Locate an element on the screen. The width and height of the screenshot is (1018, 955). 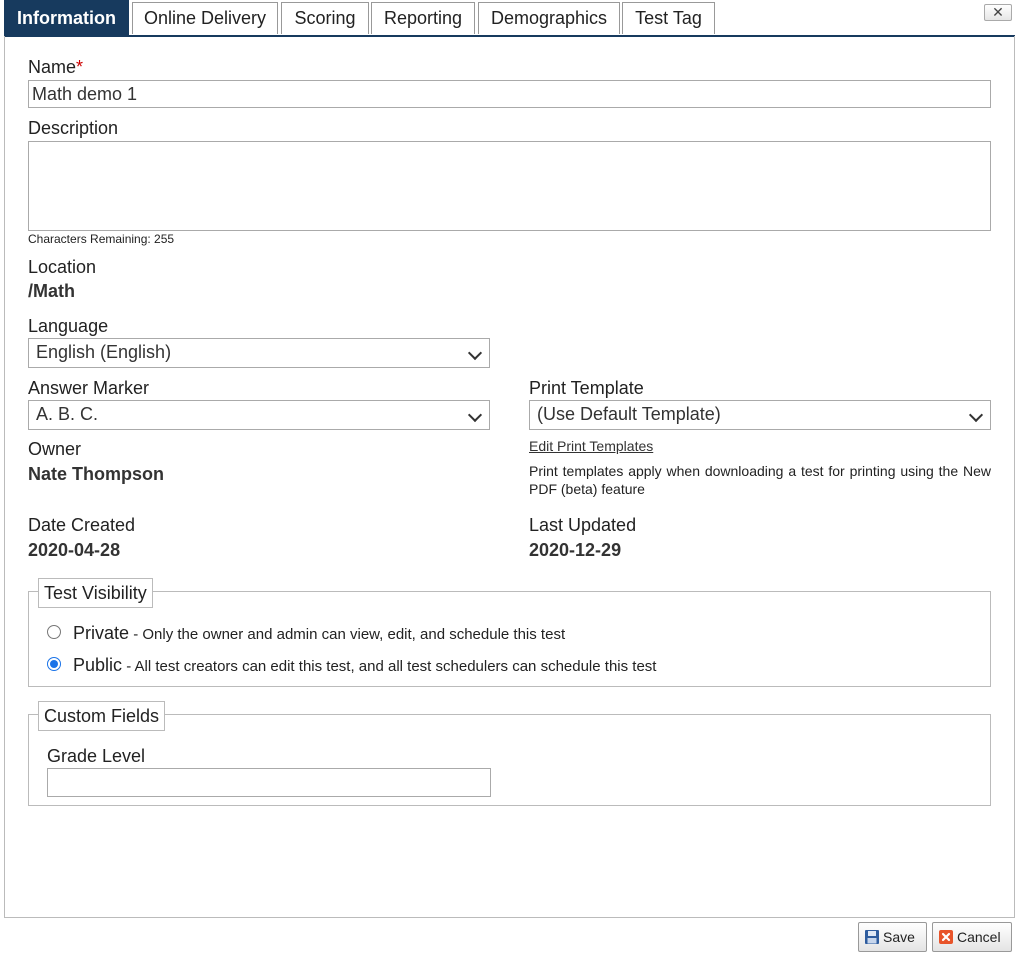
grade-level-input is located at coordinates (269, 782).